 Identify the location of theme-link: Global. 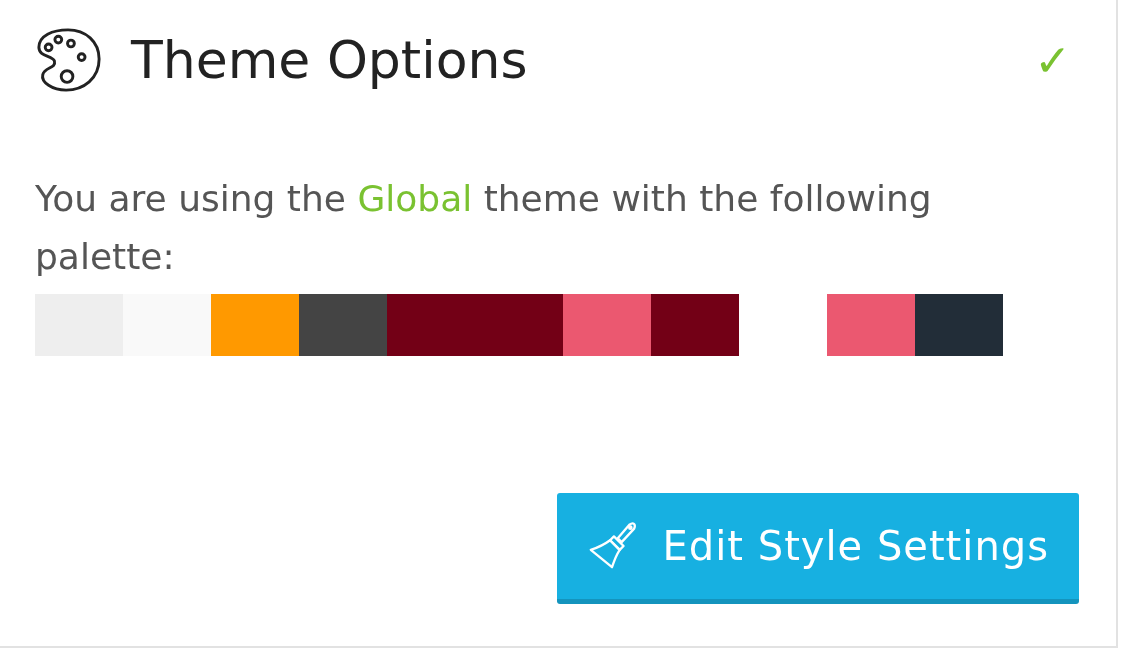
(415, 198).